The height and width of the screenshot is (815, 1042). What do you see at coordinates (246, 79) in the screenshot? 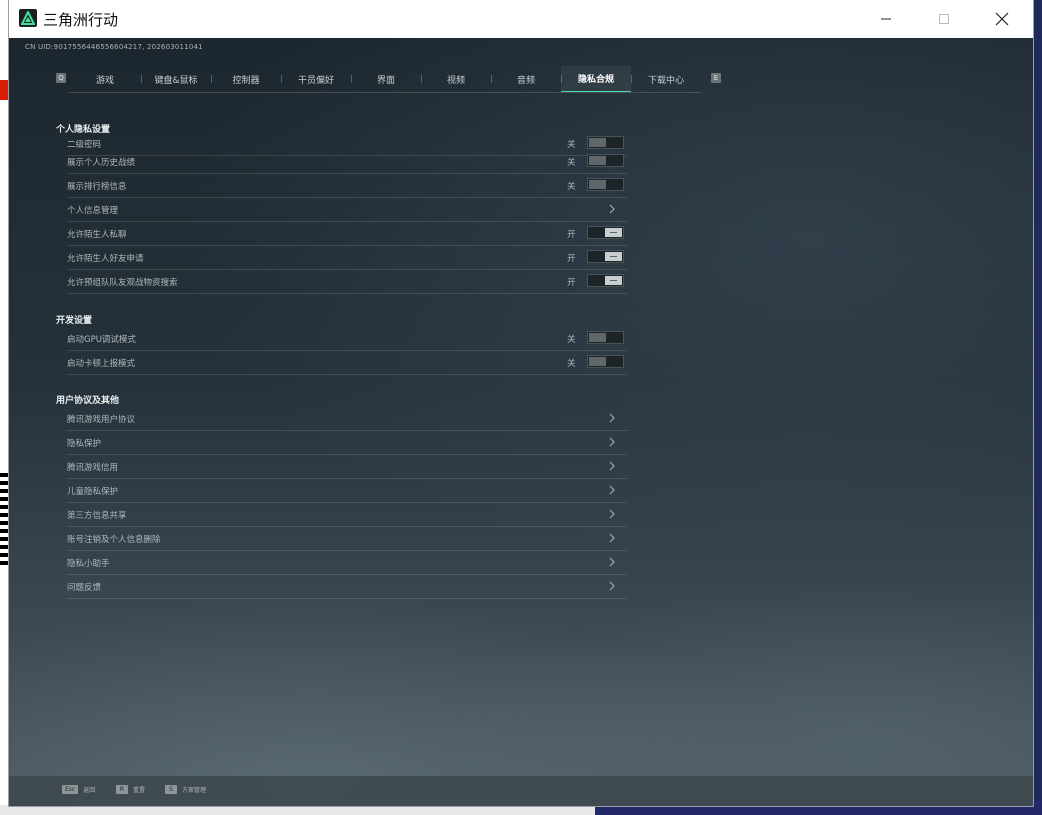
I see `tab-controller: 控制器` at bounding box center [246, 79].